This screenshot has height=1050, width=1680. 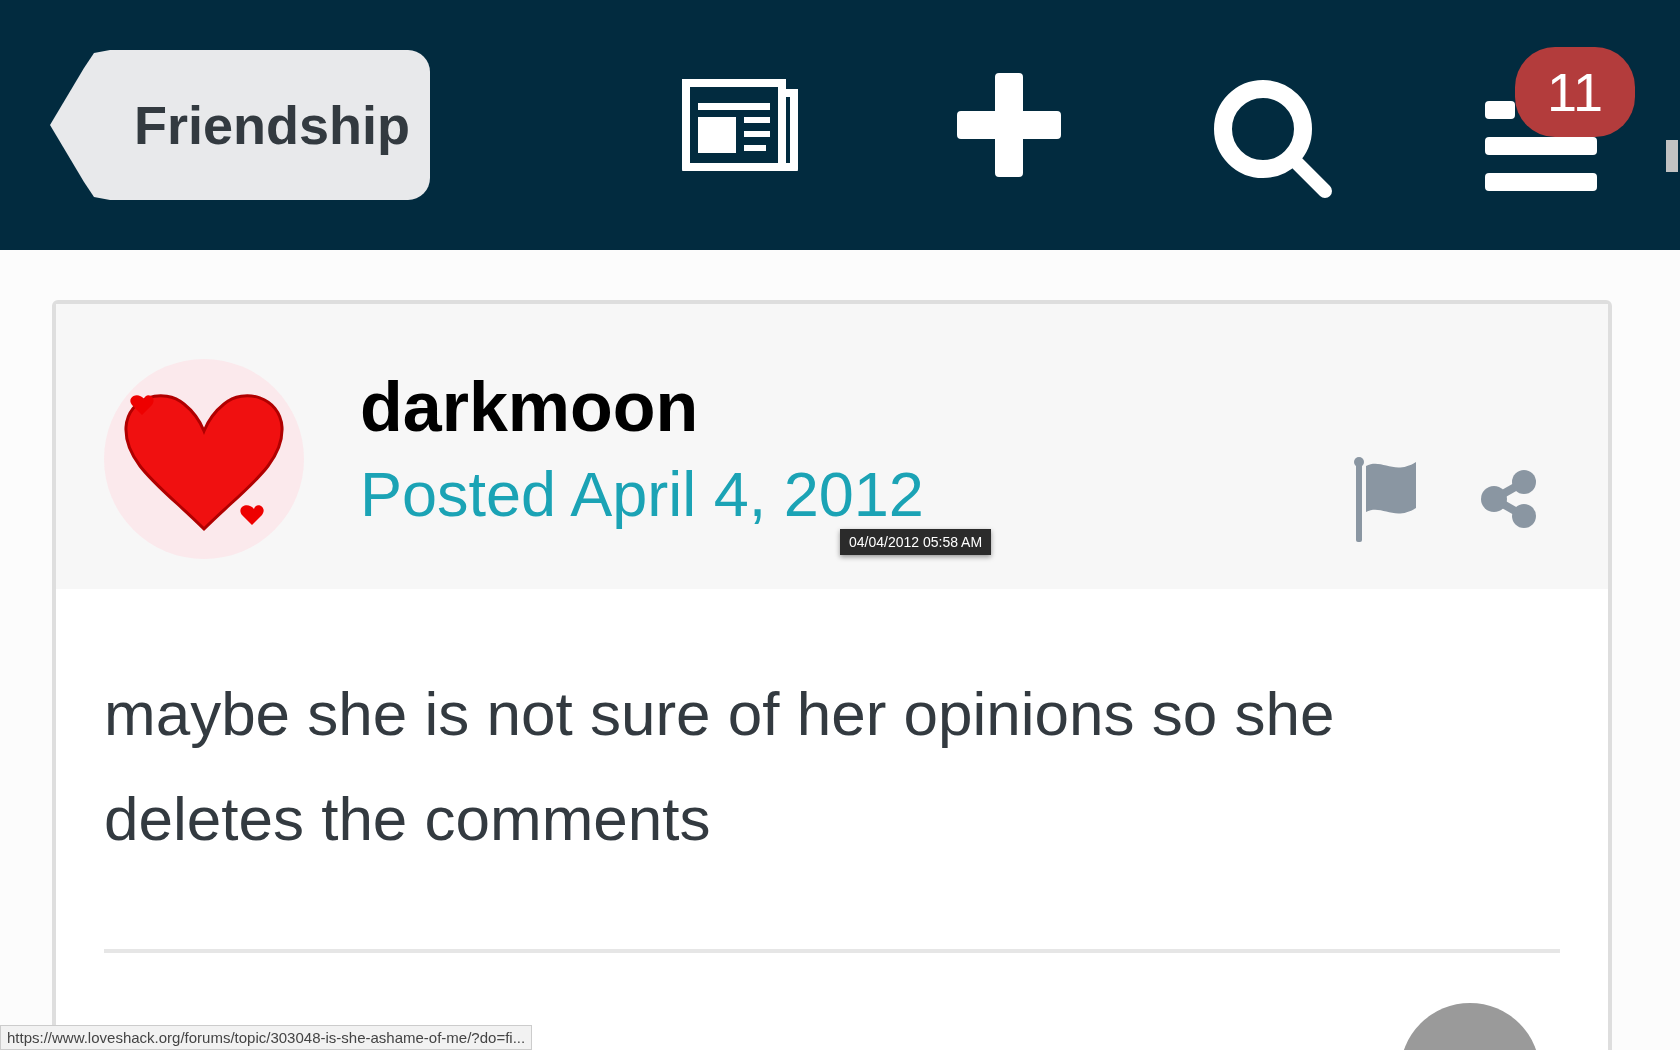 I want to click on scrollbar-thumb, so click(x=1672, y=156).